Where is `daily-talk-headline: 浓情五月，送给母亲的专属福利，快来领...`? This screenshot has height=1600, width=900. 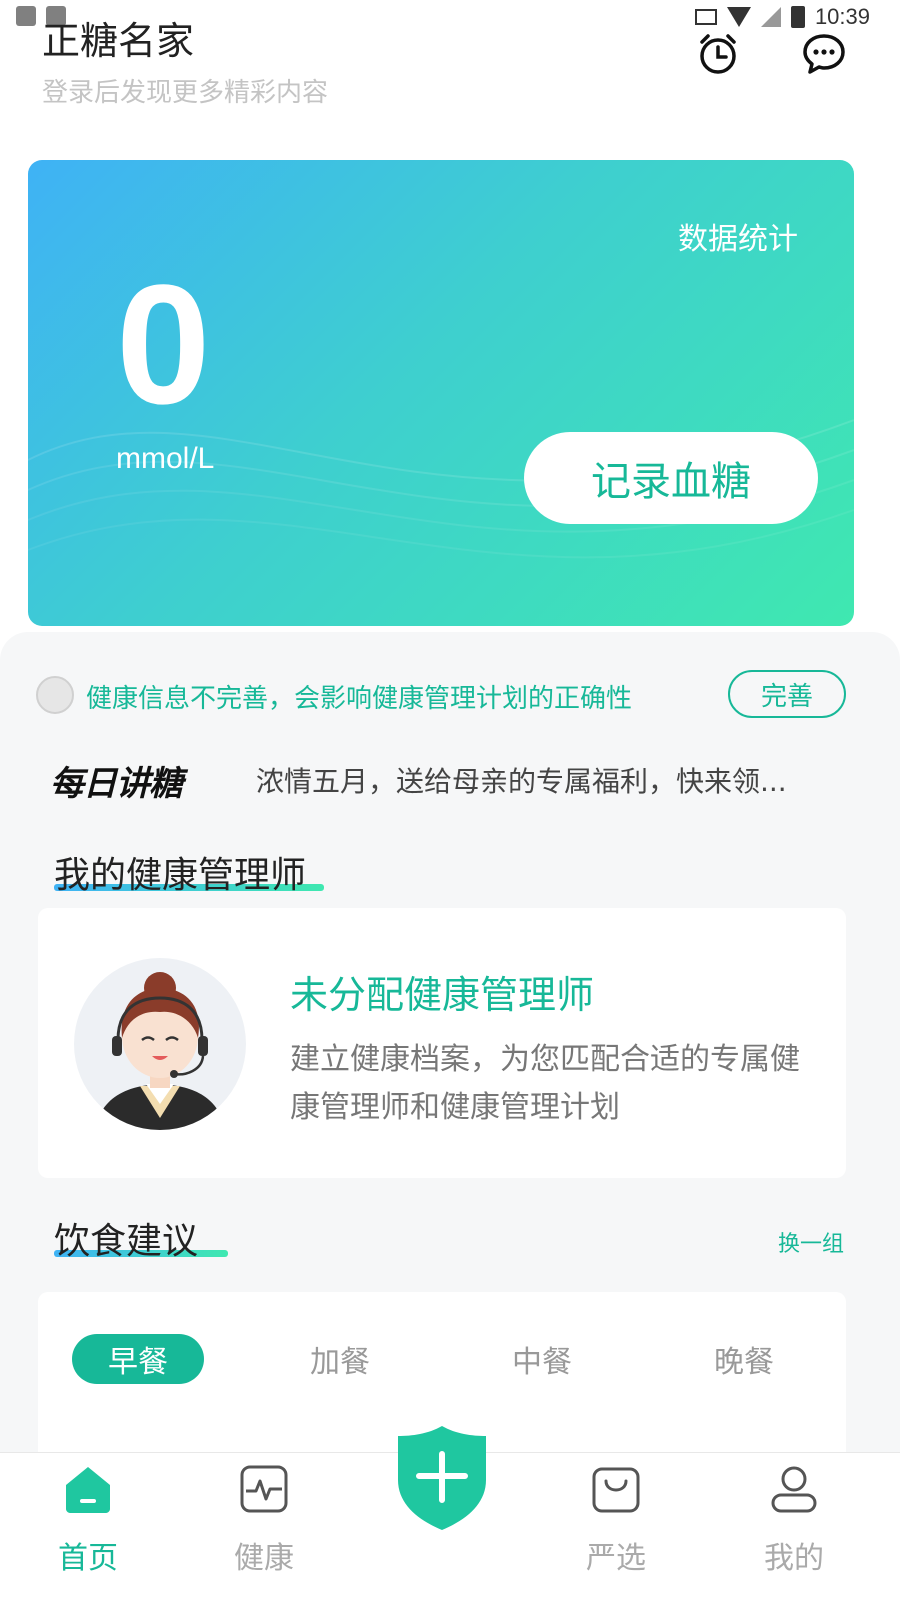 daily-talk-headline: 浓情五月，送给母亲的专属福利，快来领... is located at coordinates (551, 780).